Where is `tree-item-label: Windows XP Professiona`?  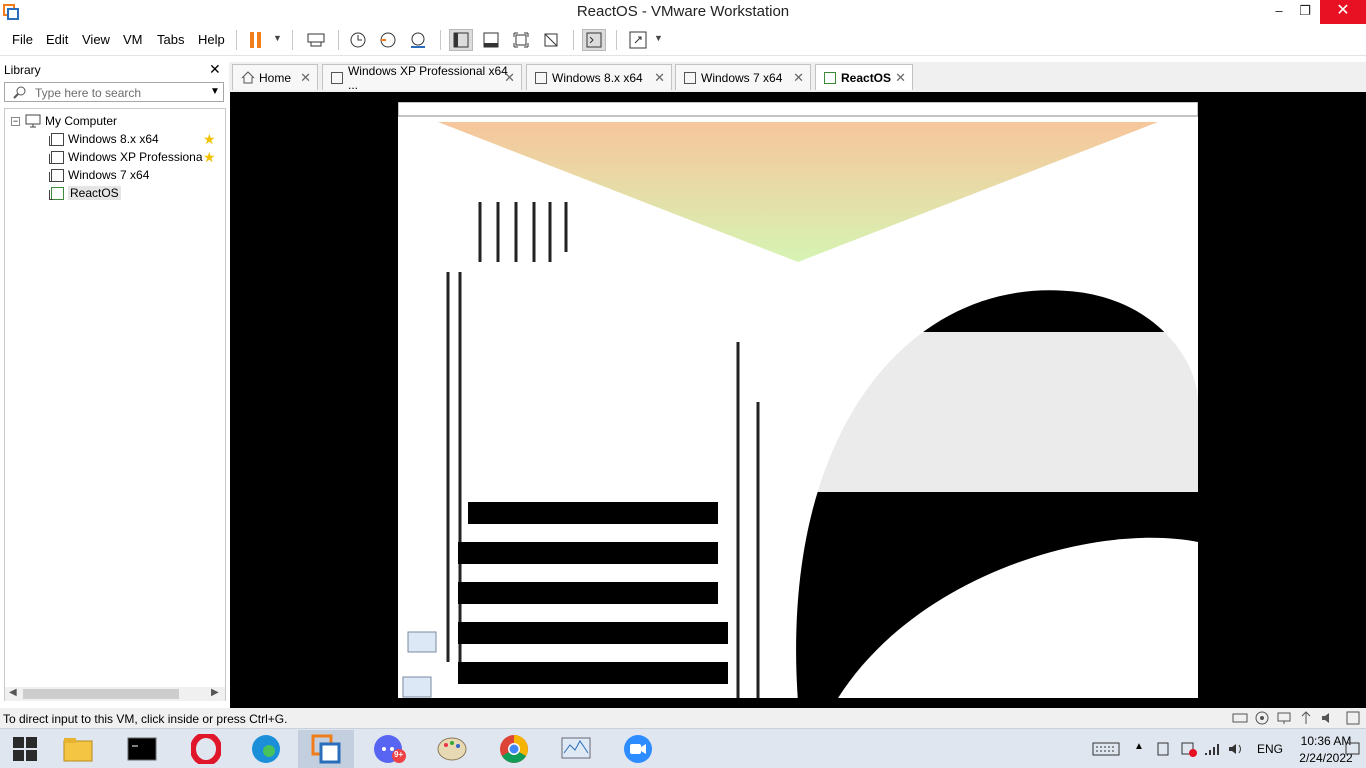 tree-item-label: Windows XP Professiona is located at coordinates (135, 157).